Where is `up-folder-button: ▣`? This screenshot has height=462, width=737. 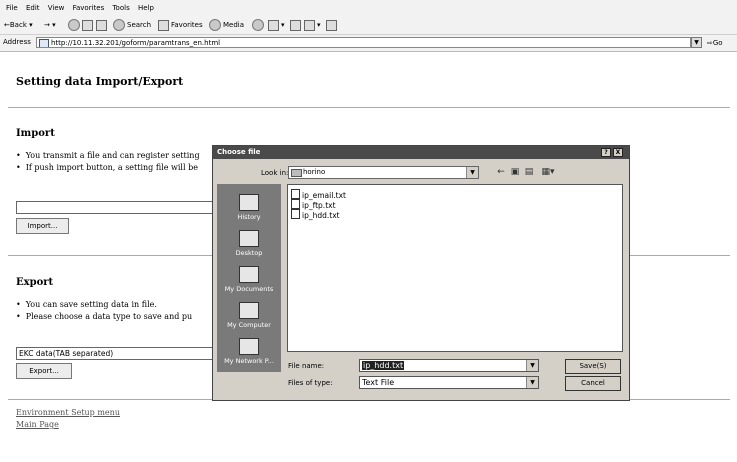 up-folder-button: ▣ is located at coordinates (515, 172).